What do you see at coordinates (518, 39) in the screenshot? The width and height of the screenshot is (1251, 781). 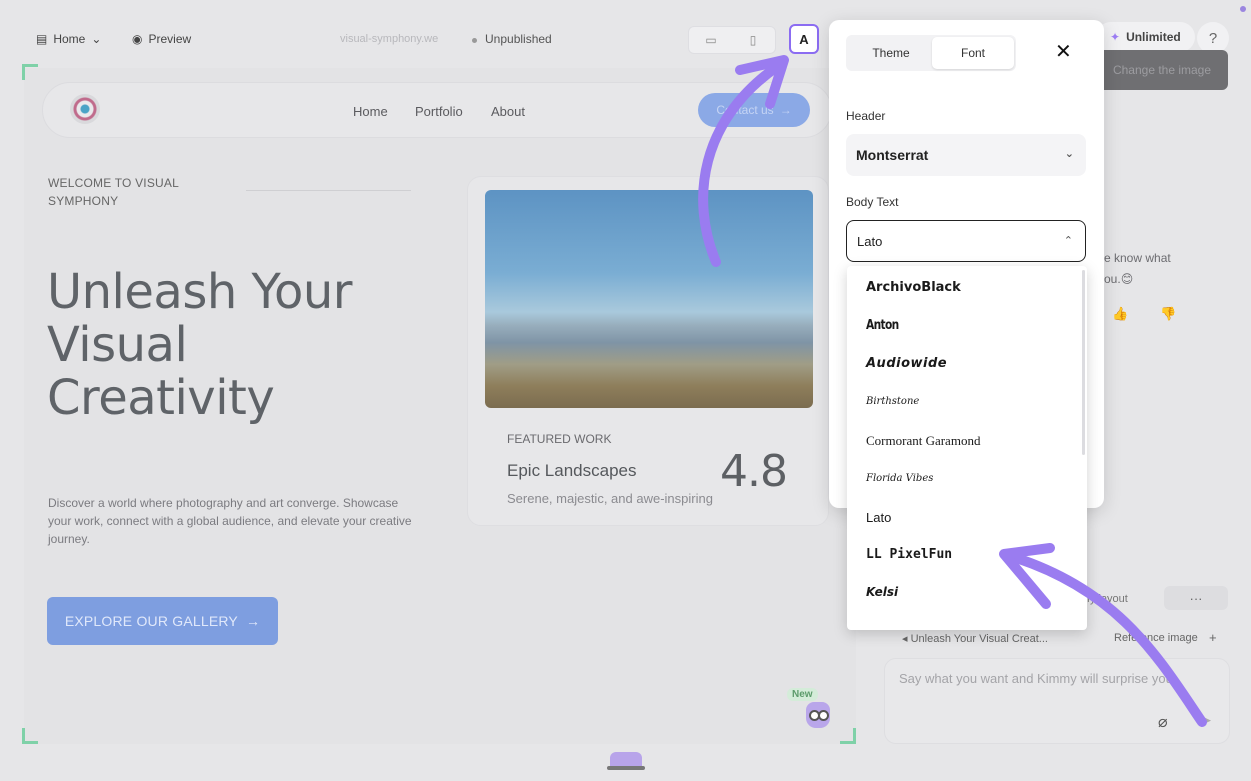 I see `status-label: Unpublished` at bounding box center [518, 39].